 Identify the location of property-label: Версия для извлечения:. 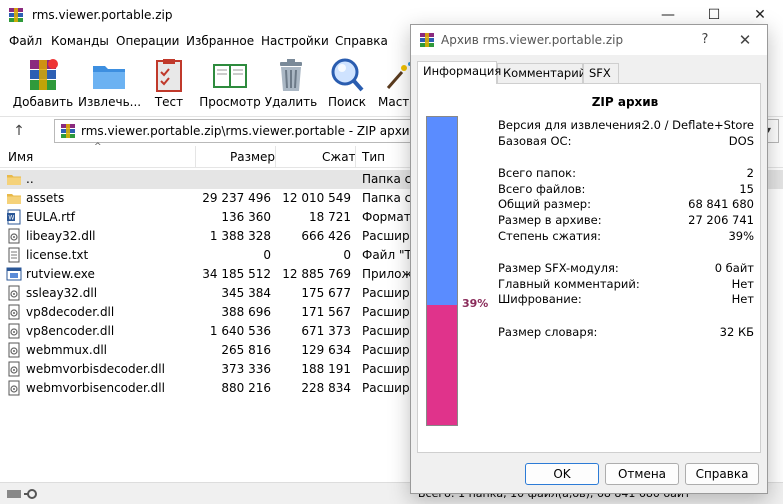
(571, 125).